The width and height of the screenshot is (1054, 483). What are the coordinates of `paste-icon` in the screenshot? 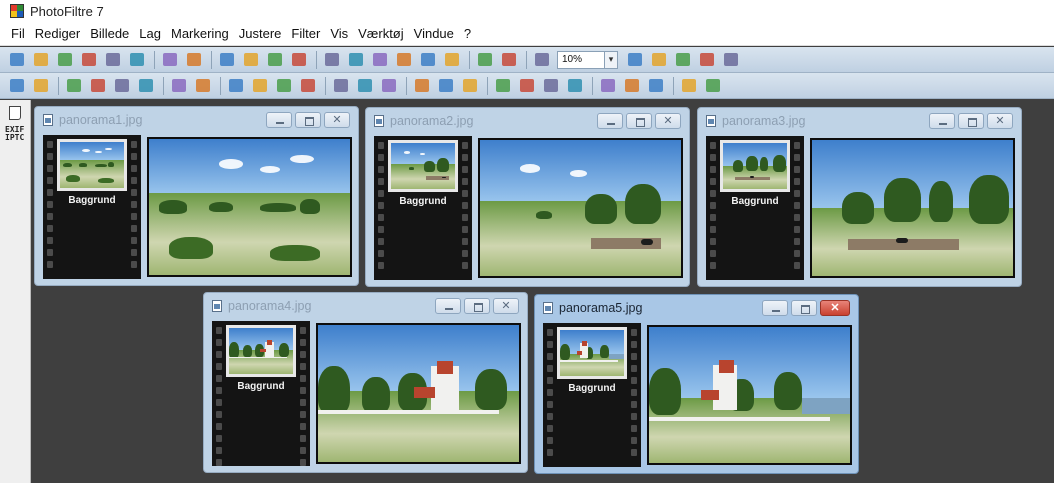 It's located at (89, 60).